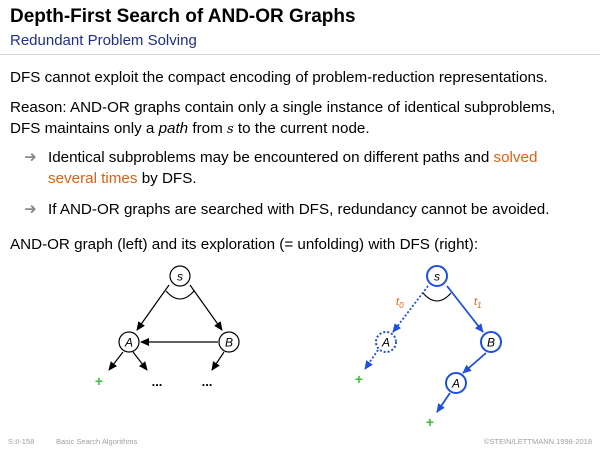  I want to click on bullet-1-tail: by DFS., so click(167, 178).